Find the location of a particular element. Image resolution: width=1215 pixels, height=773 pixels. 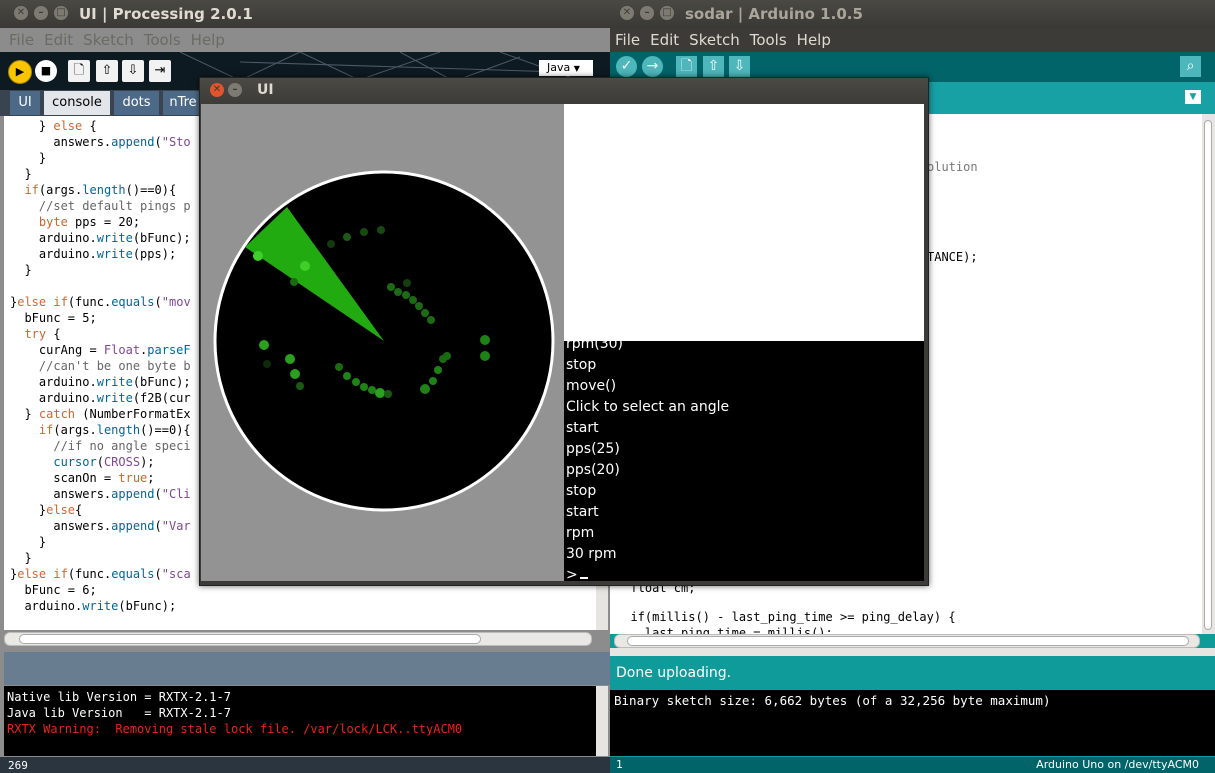

run-button: ▶ is located at coordinates (20, 72).